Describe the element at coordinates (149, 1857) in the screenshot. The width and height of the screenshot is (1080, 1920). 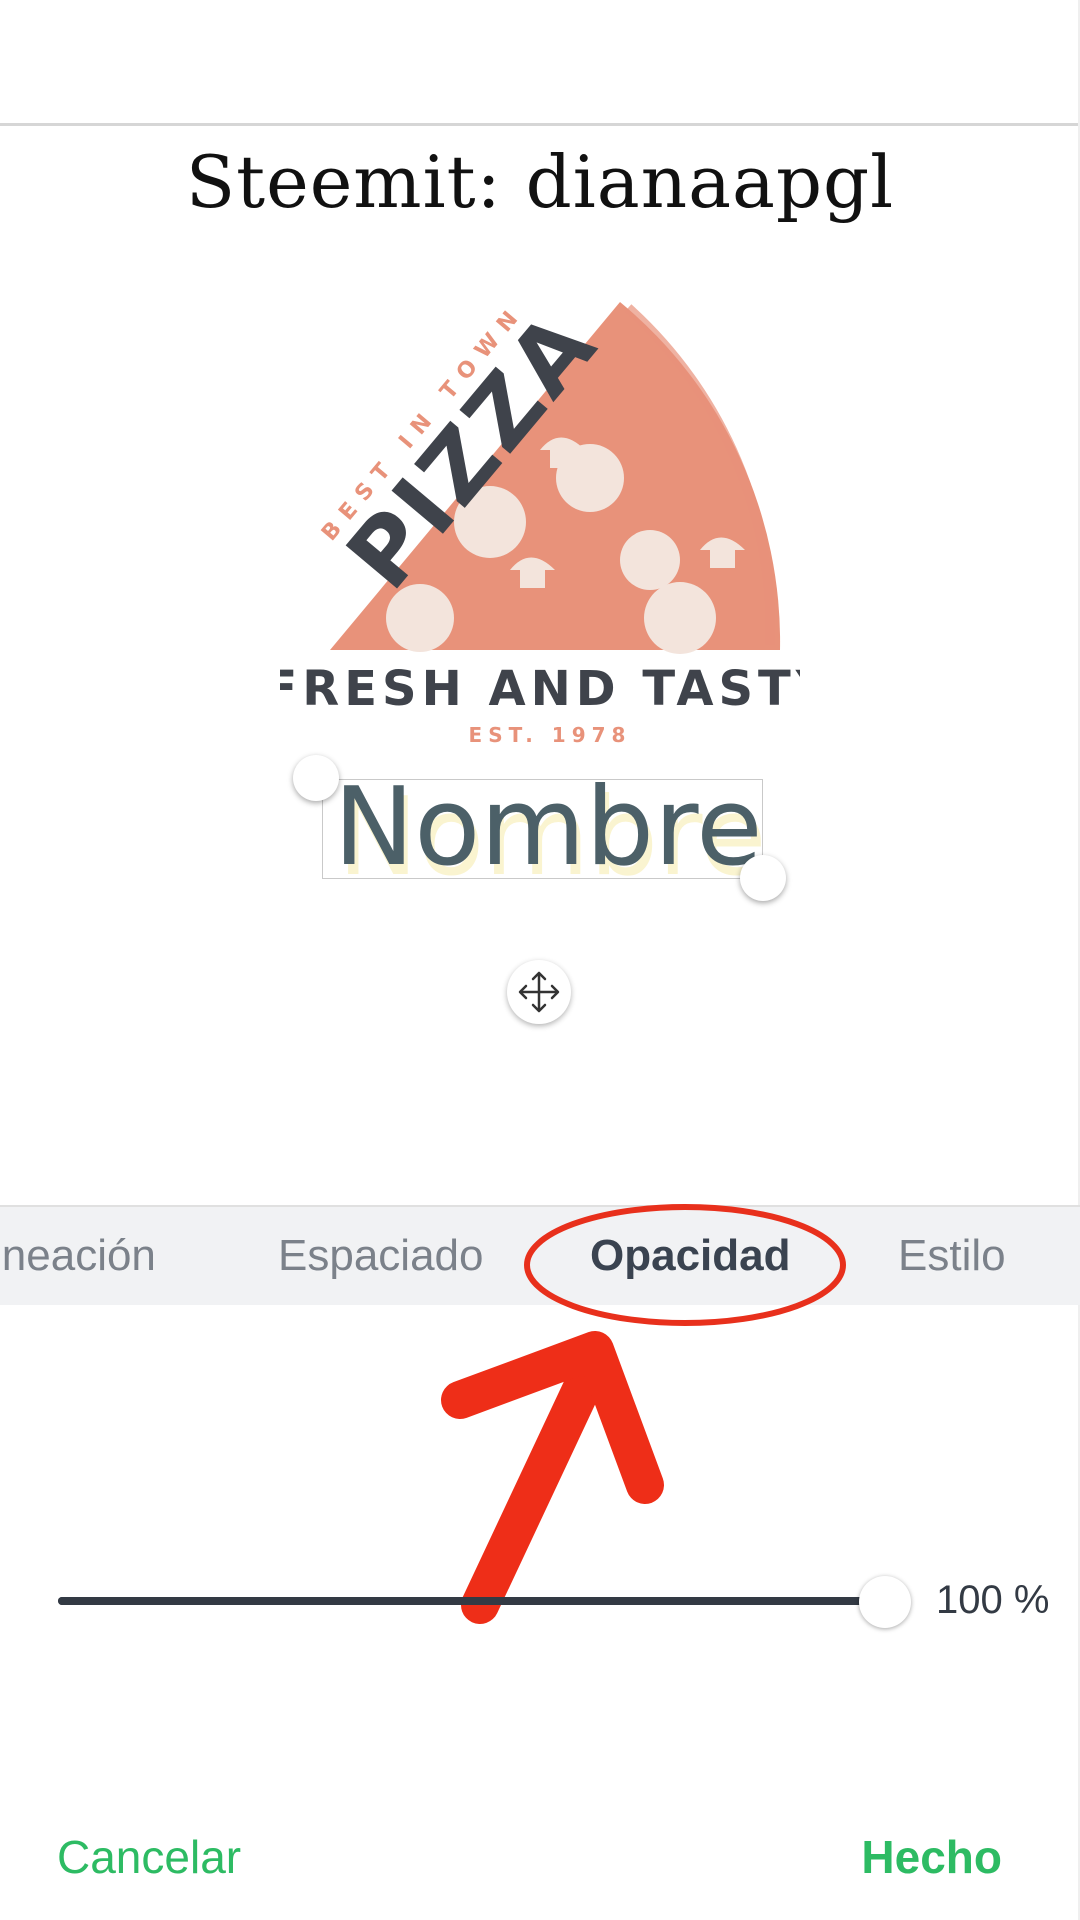
I see `cancel-button: Cancelar` at that location.